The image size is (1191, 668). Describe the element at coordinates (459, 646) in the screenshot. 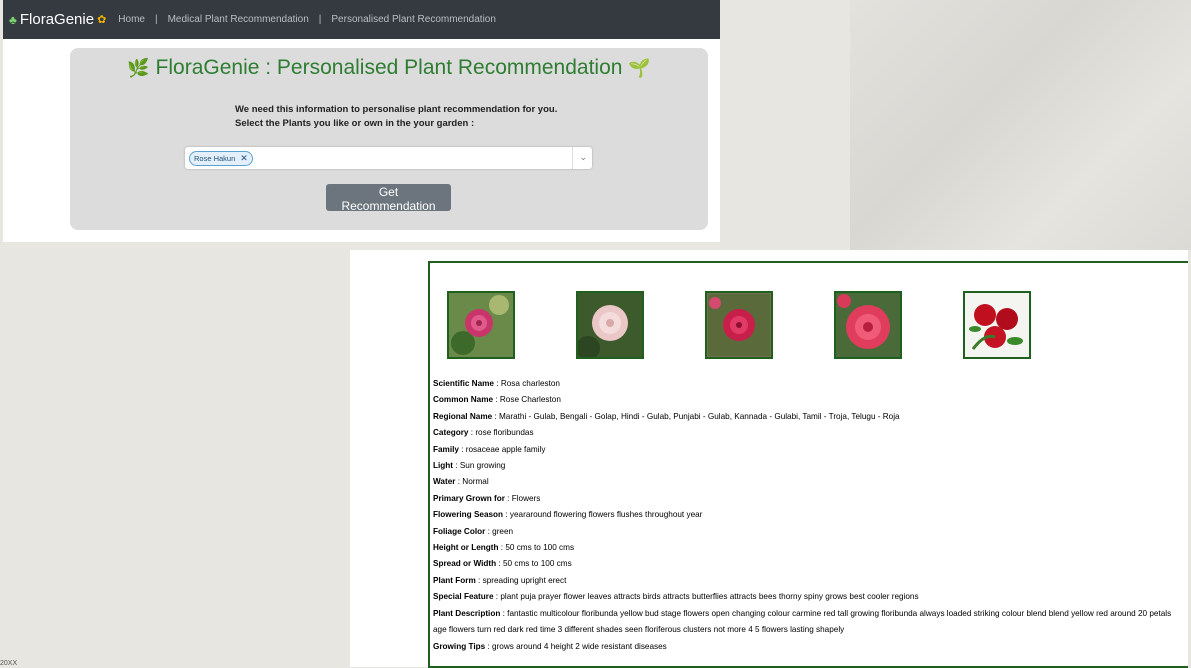

I see `detail-label: Growing Tips` at that location.